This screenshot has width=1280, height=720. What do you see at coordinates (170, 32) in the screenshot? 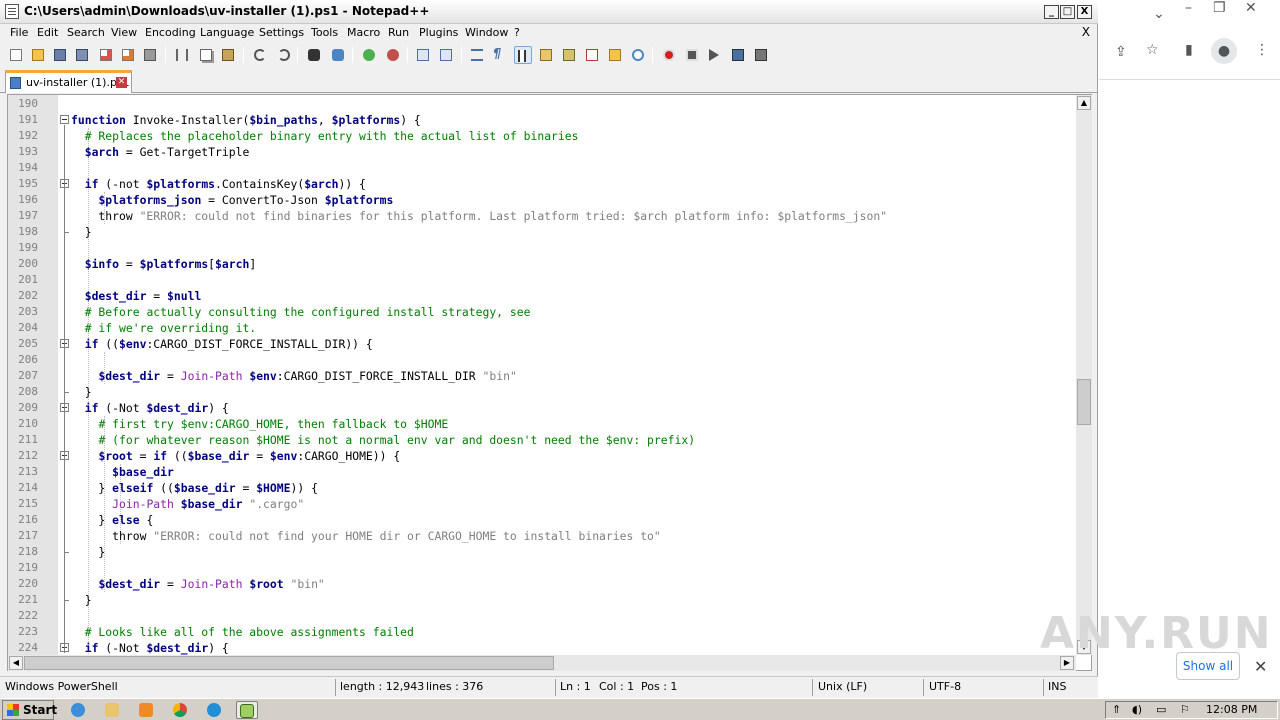
I see `menu-encoding: Encoding` at bounding box center [170, 32].